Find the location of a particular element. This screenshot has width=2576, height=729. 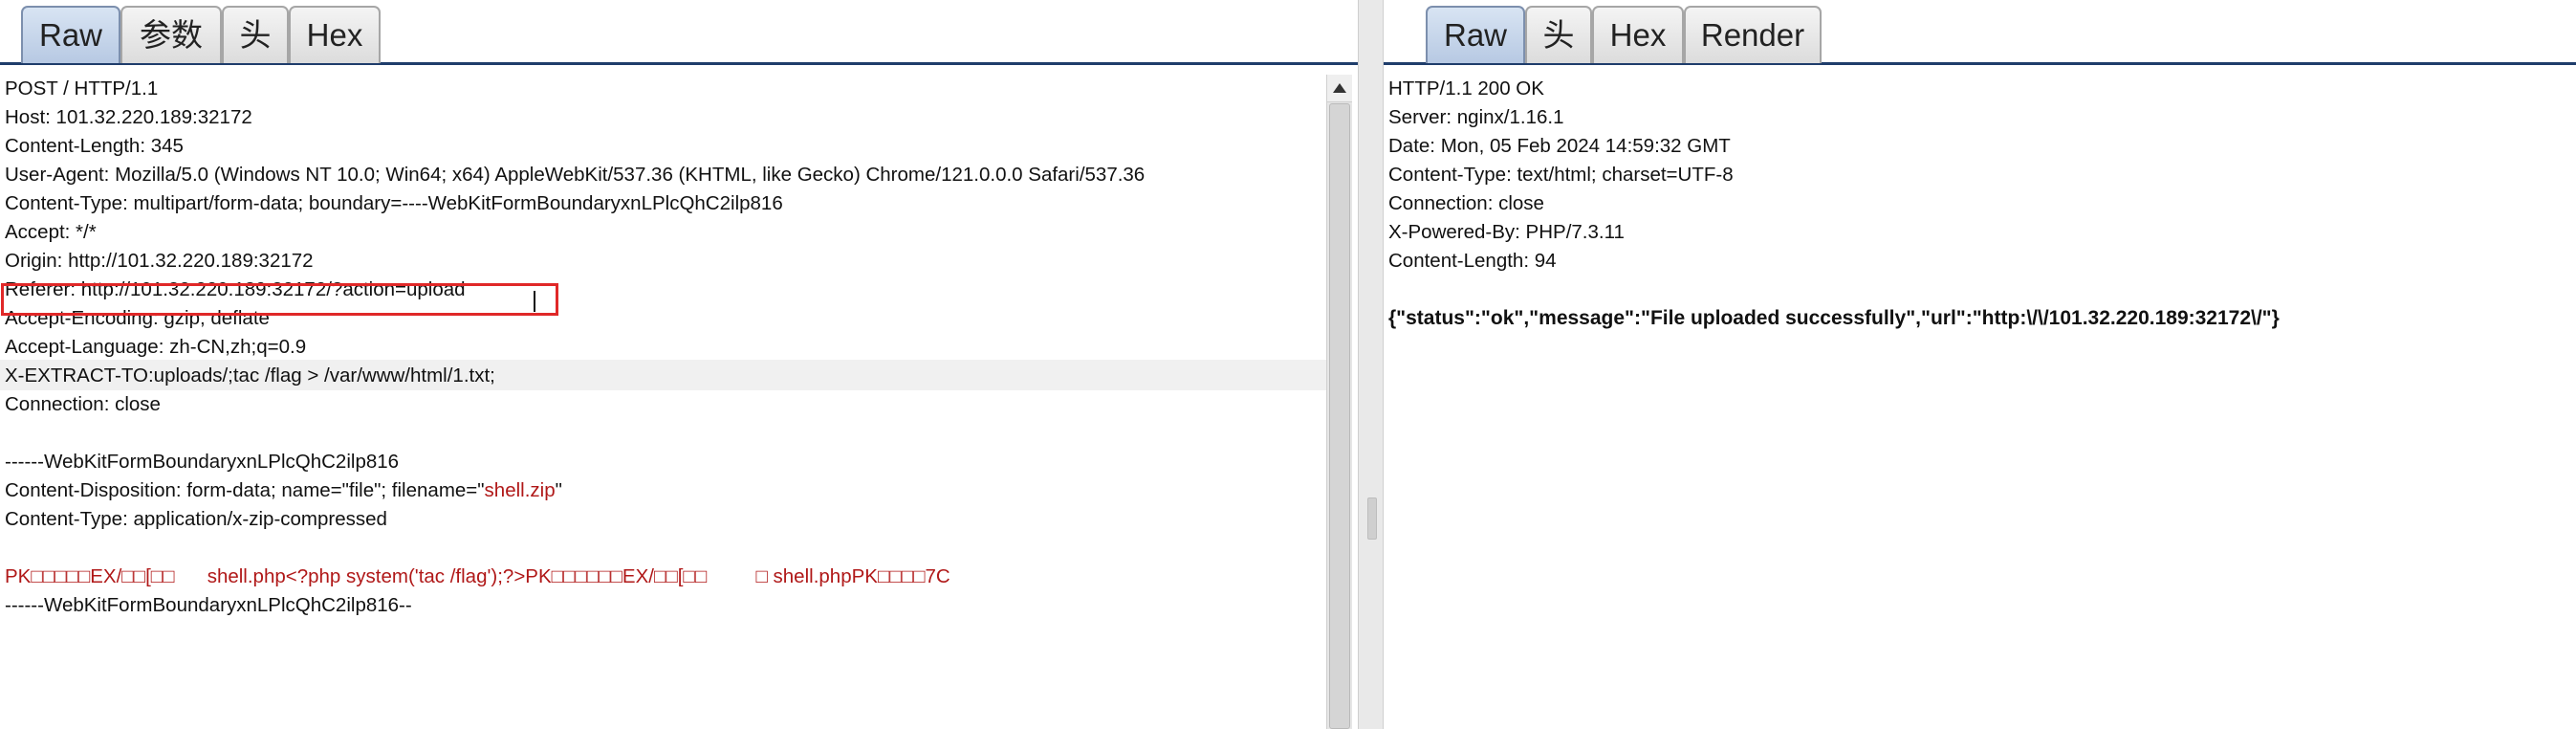

boundary-line: ------WebKitFormBoundaryxnLPlcQhC2ilp816 is located at coordinates (202, 462).